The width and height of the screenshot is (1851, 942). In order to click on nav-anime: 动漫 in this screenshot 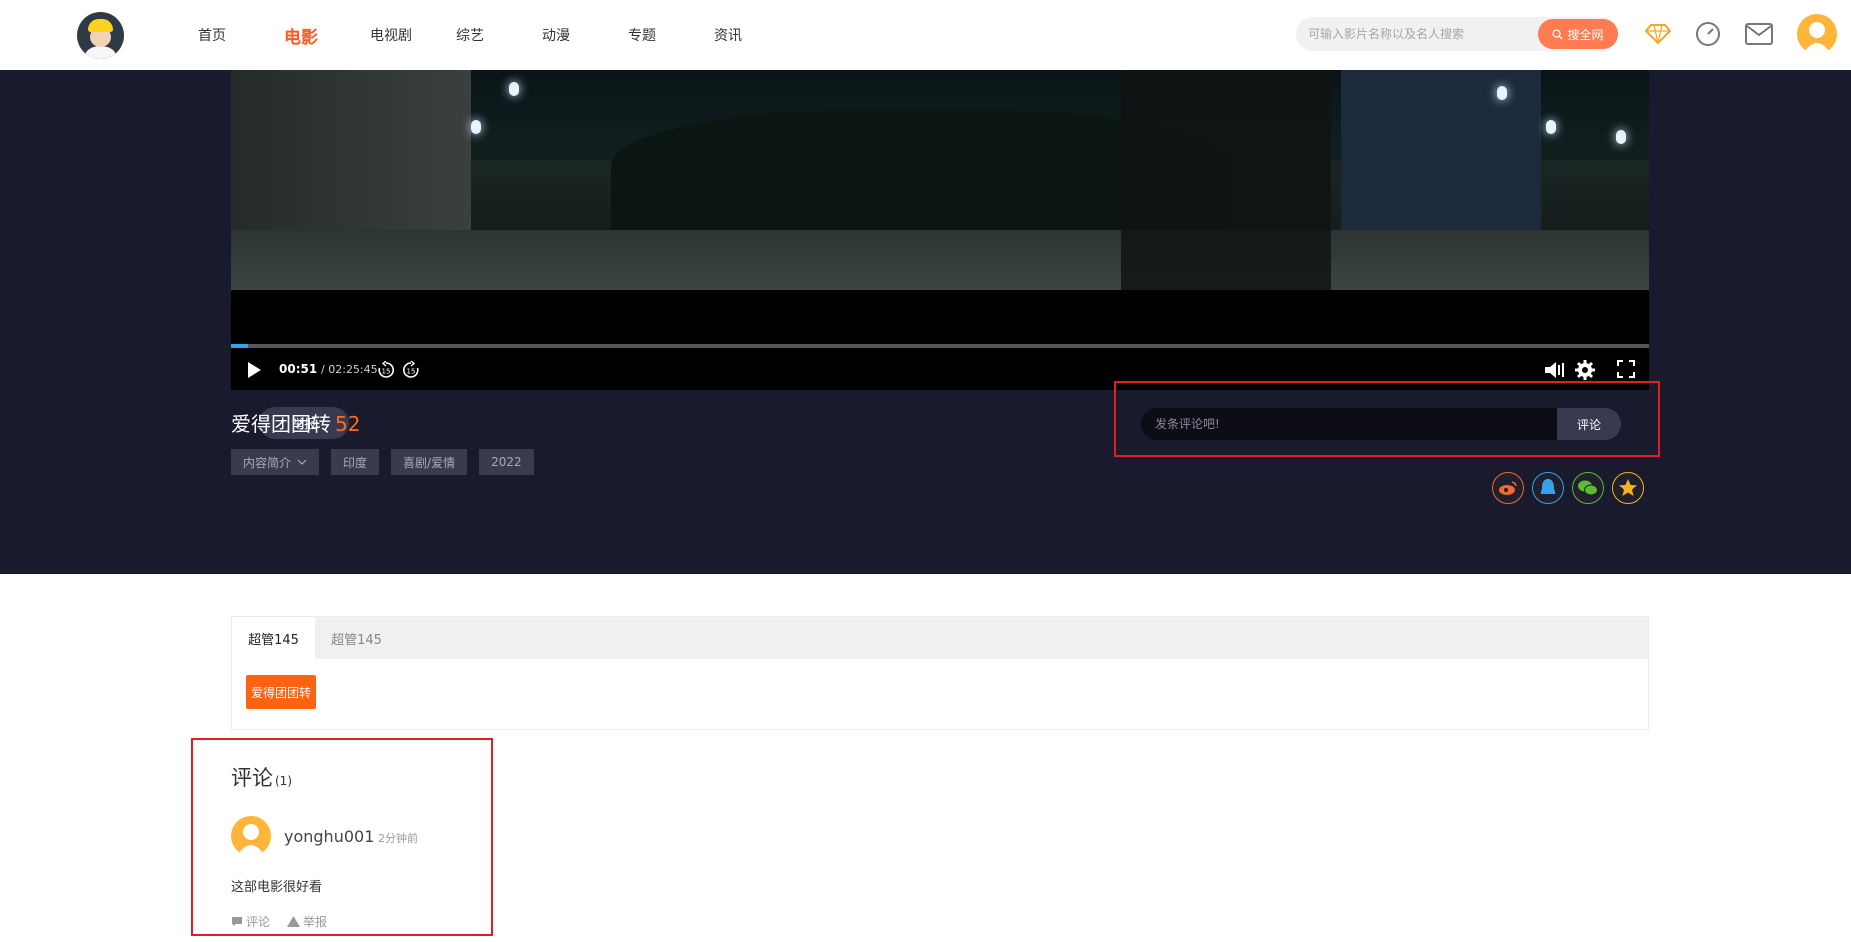, I will do `click(577, 35)`.